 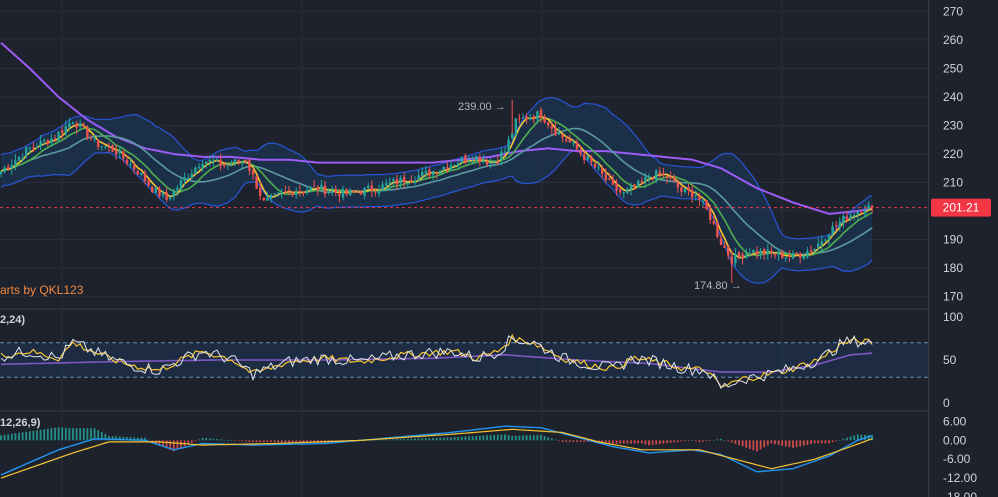 I want to click on price-axis-tick: 210, so click(x=953, y=183).